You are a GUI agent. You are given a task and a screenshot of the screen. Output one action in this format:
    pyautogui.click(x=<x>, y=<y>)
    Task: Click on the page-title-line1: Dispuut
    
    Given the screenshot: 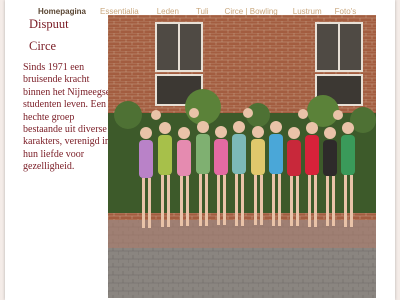 What is the action you would take?
    pyautogui.click(x=49, y=24)
    